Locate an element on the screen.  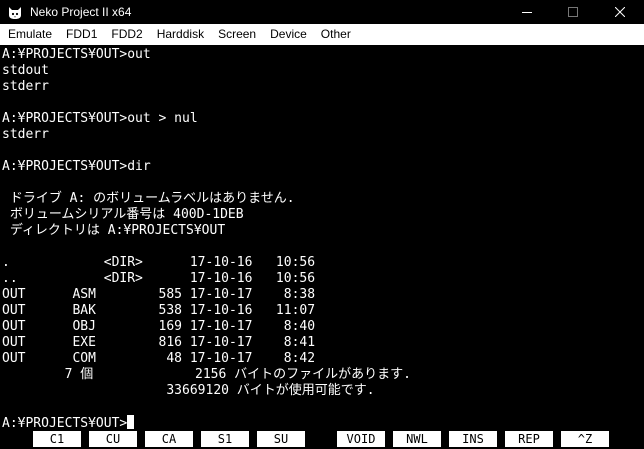
menu-emulate: Emulate is located at coordinates (29, 34).